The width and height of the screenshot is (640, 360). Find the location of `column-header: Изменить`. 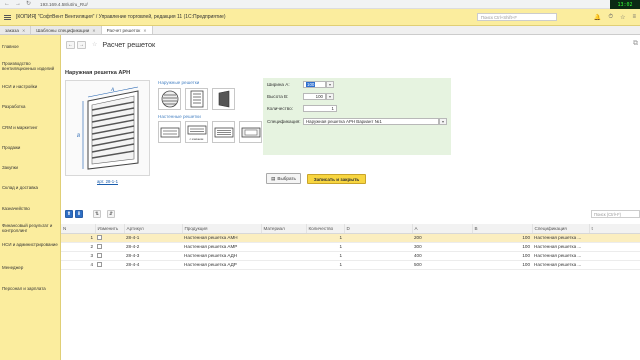

column-header: Изменить is located at coordinates (110, 229).